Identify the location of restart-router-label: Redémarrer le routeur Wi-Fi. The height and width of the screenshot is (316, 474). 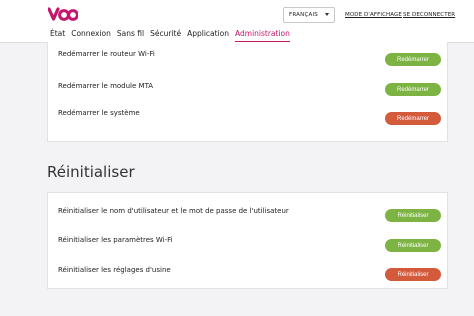
(106, 54).